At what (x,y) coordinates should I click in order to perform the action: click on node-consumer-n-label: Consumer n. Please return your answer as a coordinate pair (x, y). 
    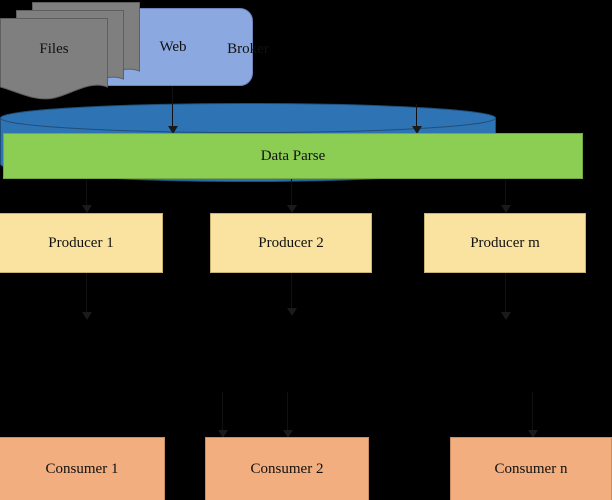
    Looking at the image, I should click on (531, 468).